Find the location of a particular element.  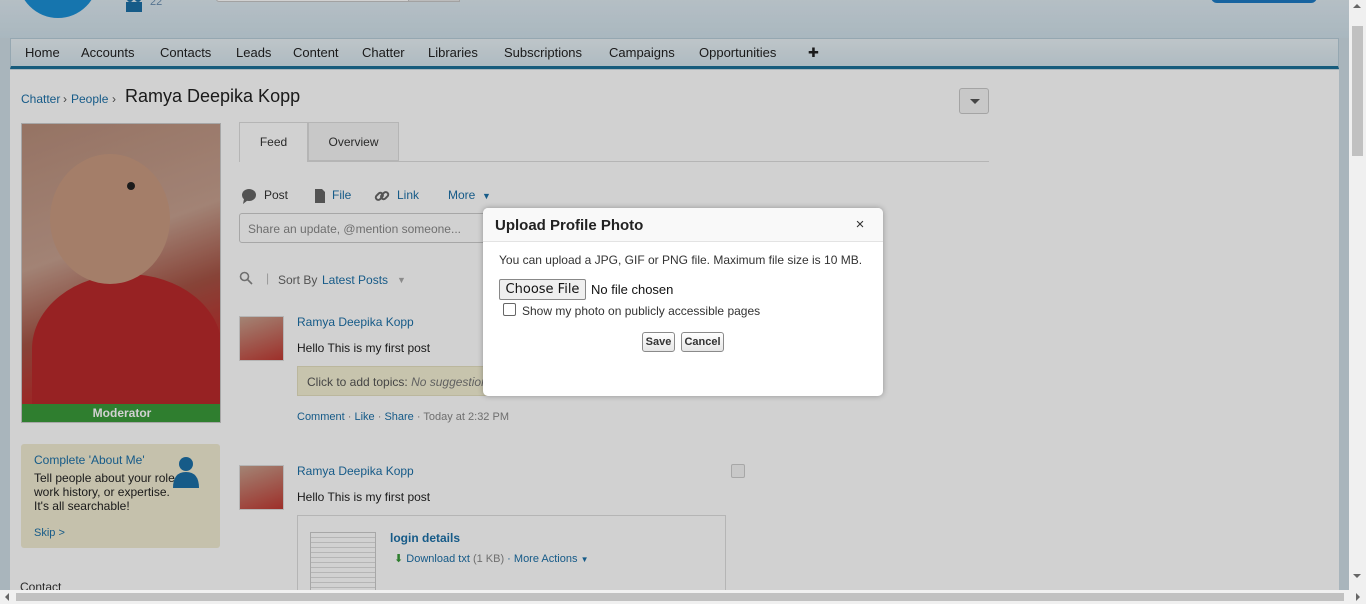

scroll-left-arrow-icon is located at coordinates (7, 597).